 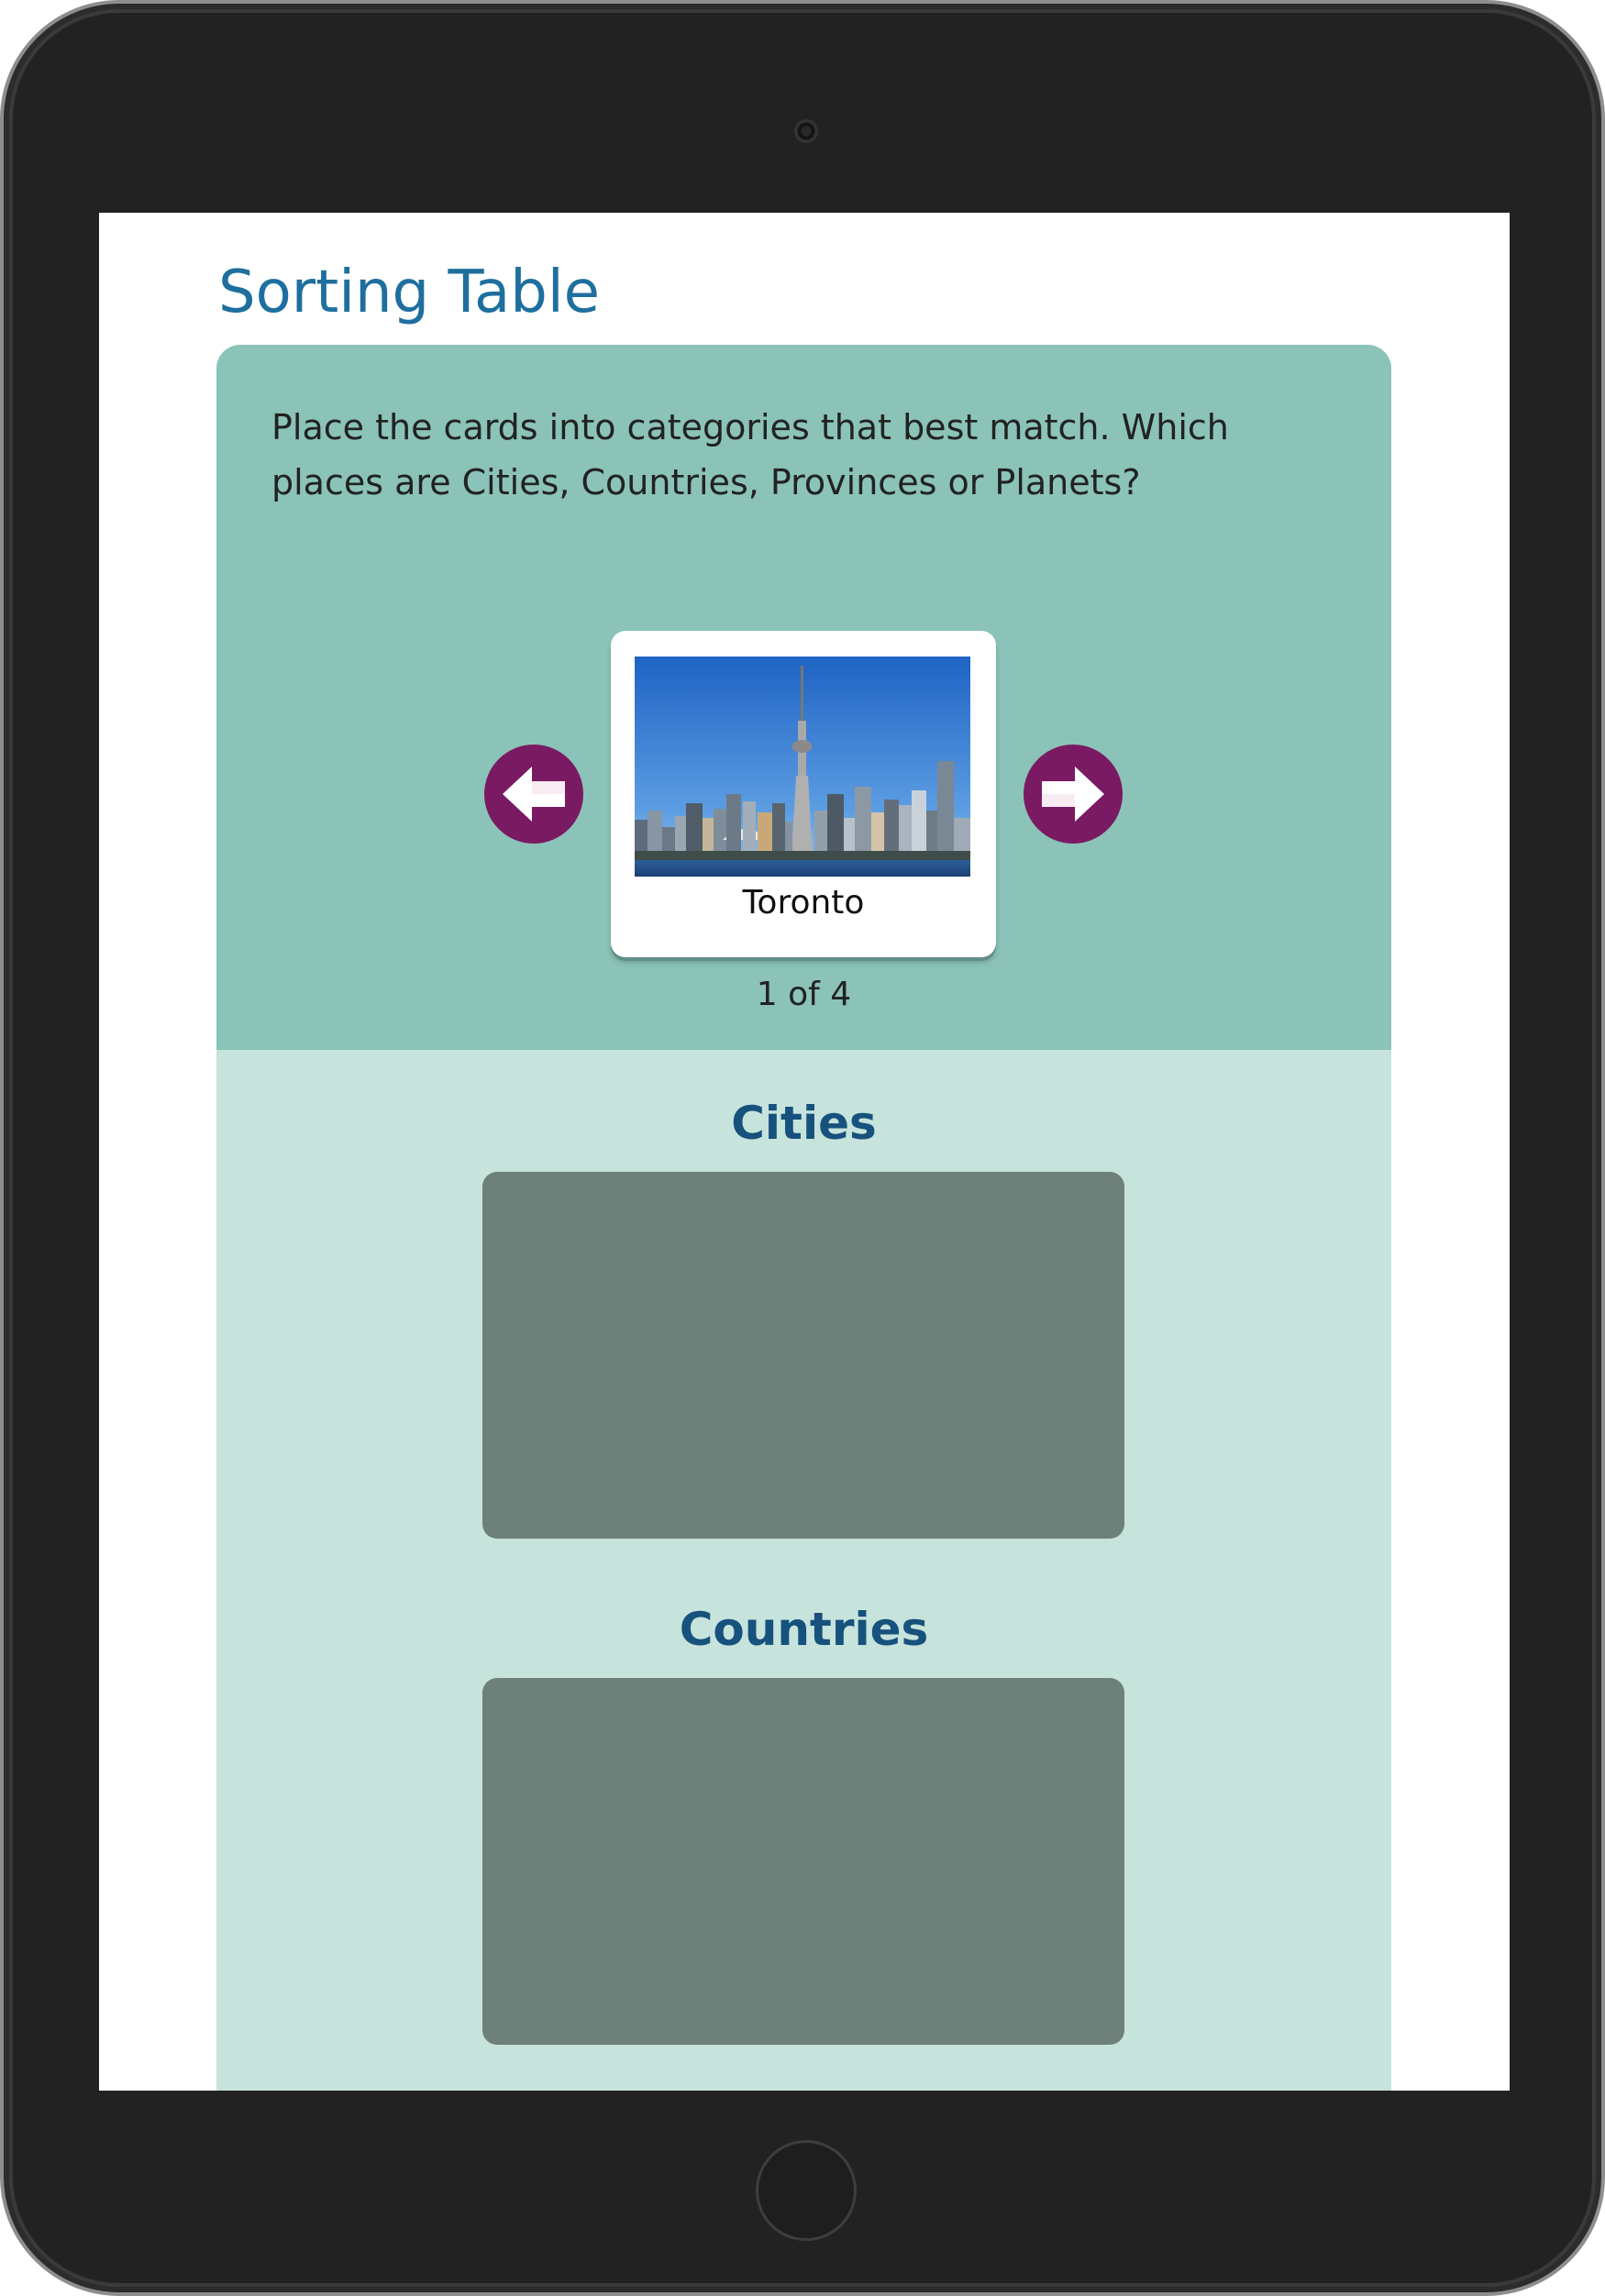 What do you see at coordinates (802, 767) in the screenshot?
I see `toronto-skyline-image` at bounding box center [802, 767].